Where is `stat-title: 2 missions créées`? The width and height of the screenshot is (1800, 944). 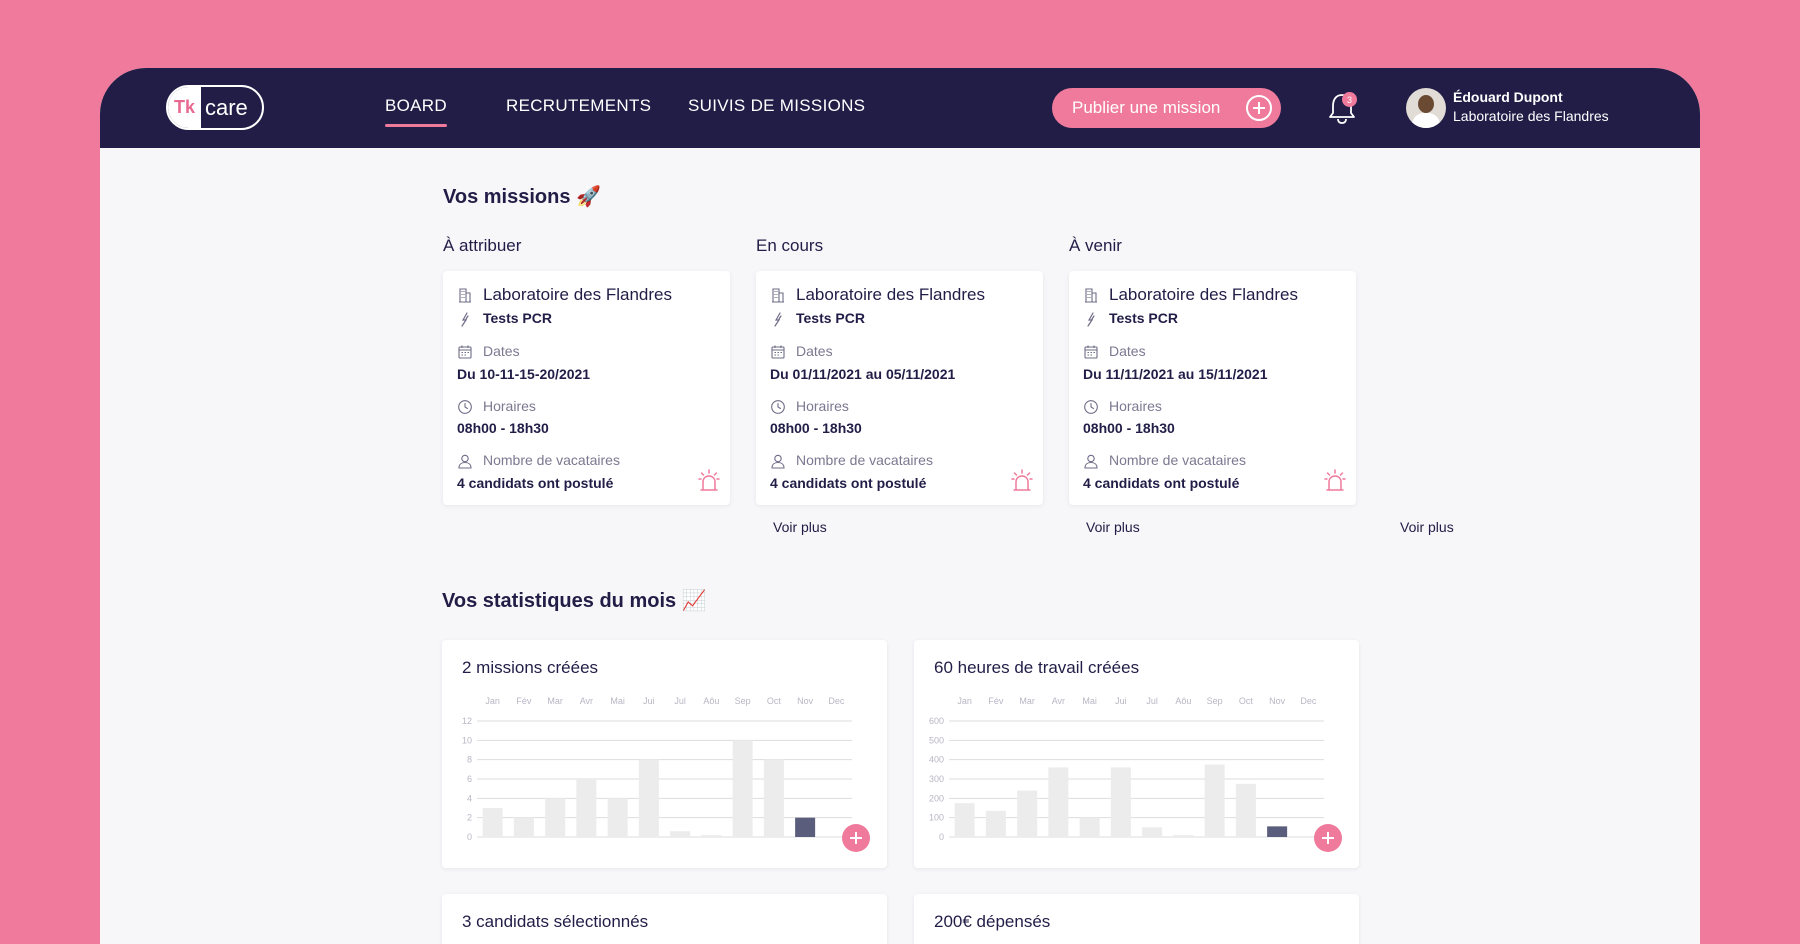 stat-title: 2 missions créées is located at coordinates (530, 667).